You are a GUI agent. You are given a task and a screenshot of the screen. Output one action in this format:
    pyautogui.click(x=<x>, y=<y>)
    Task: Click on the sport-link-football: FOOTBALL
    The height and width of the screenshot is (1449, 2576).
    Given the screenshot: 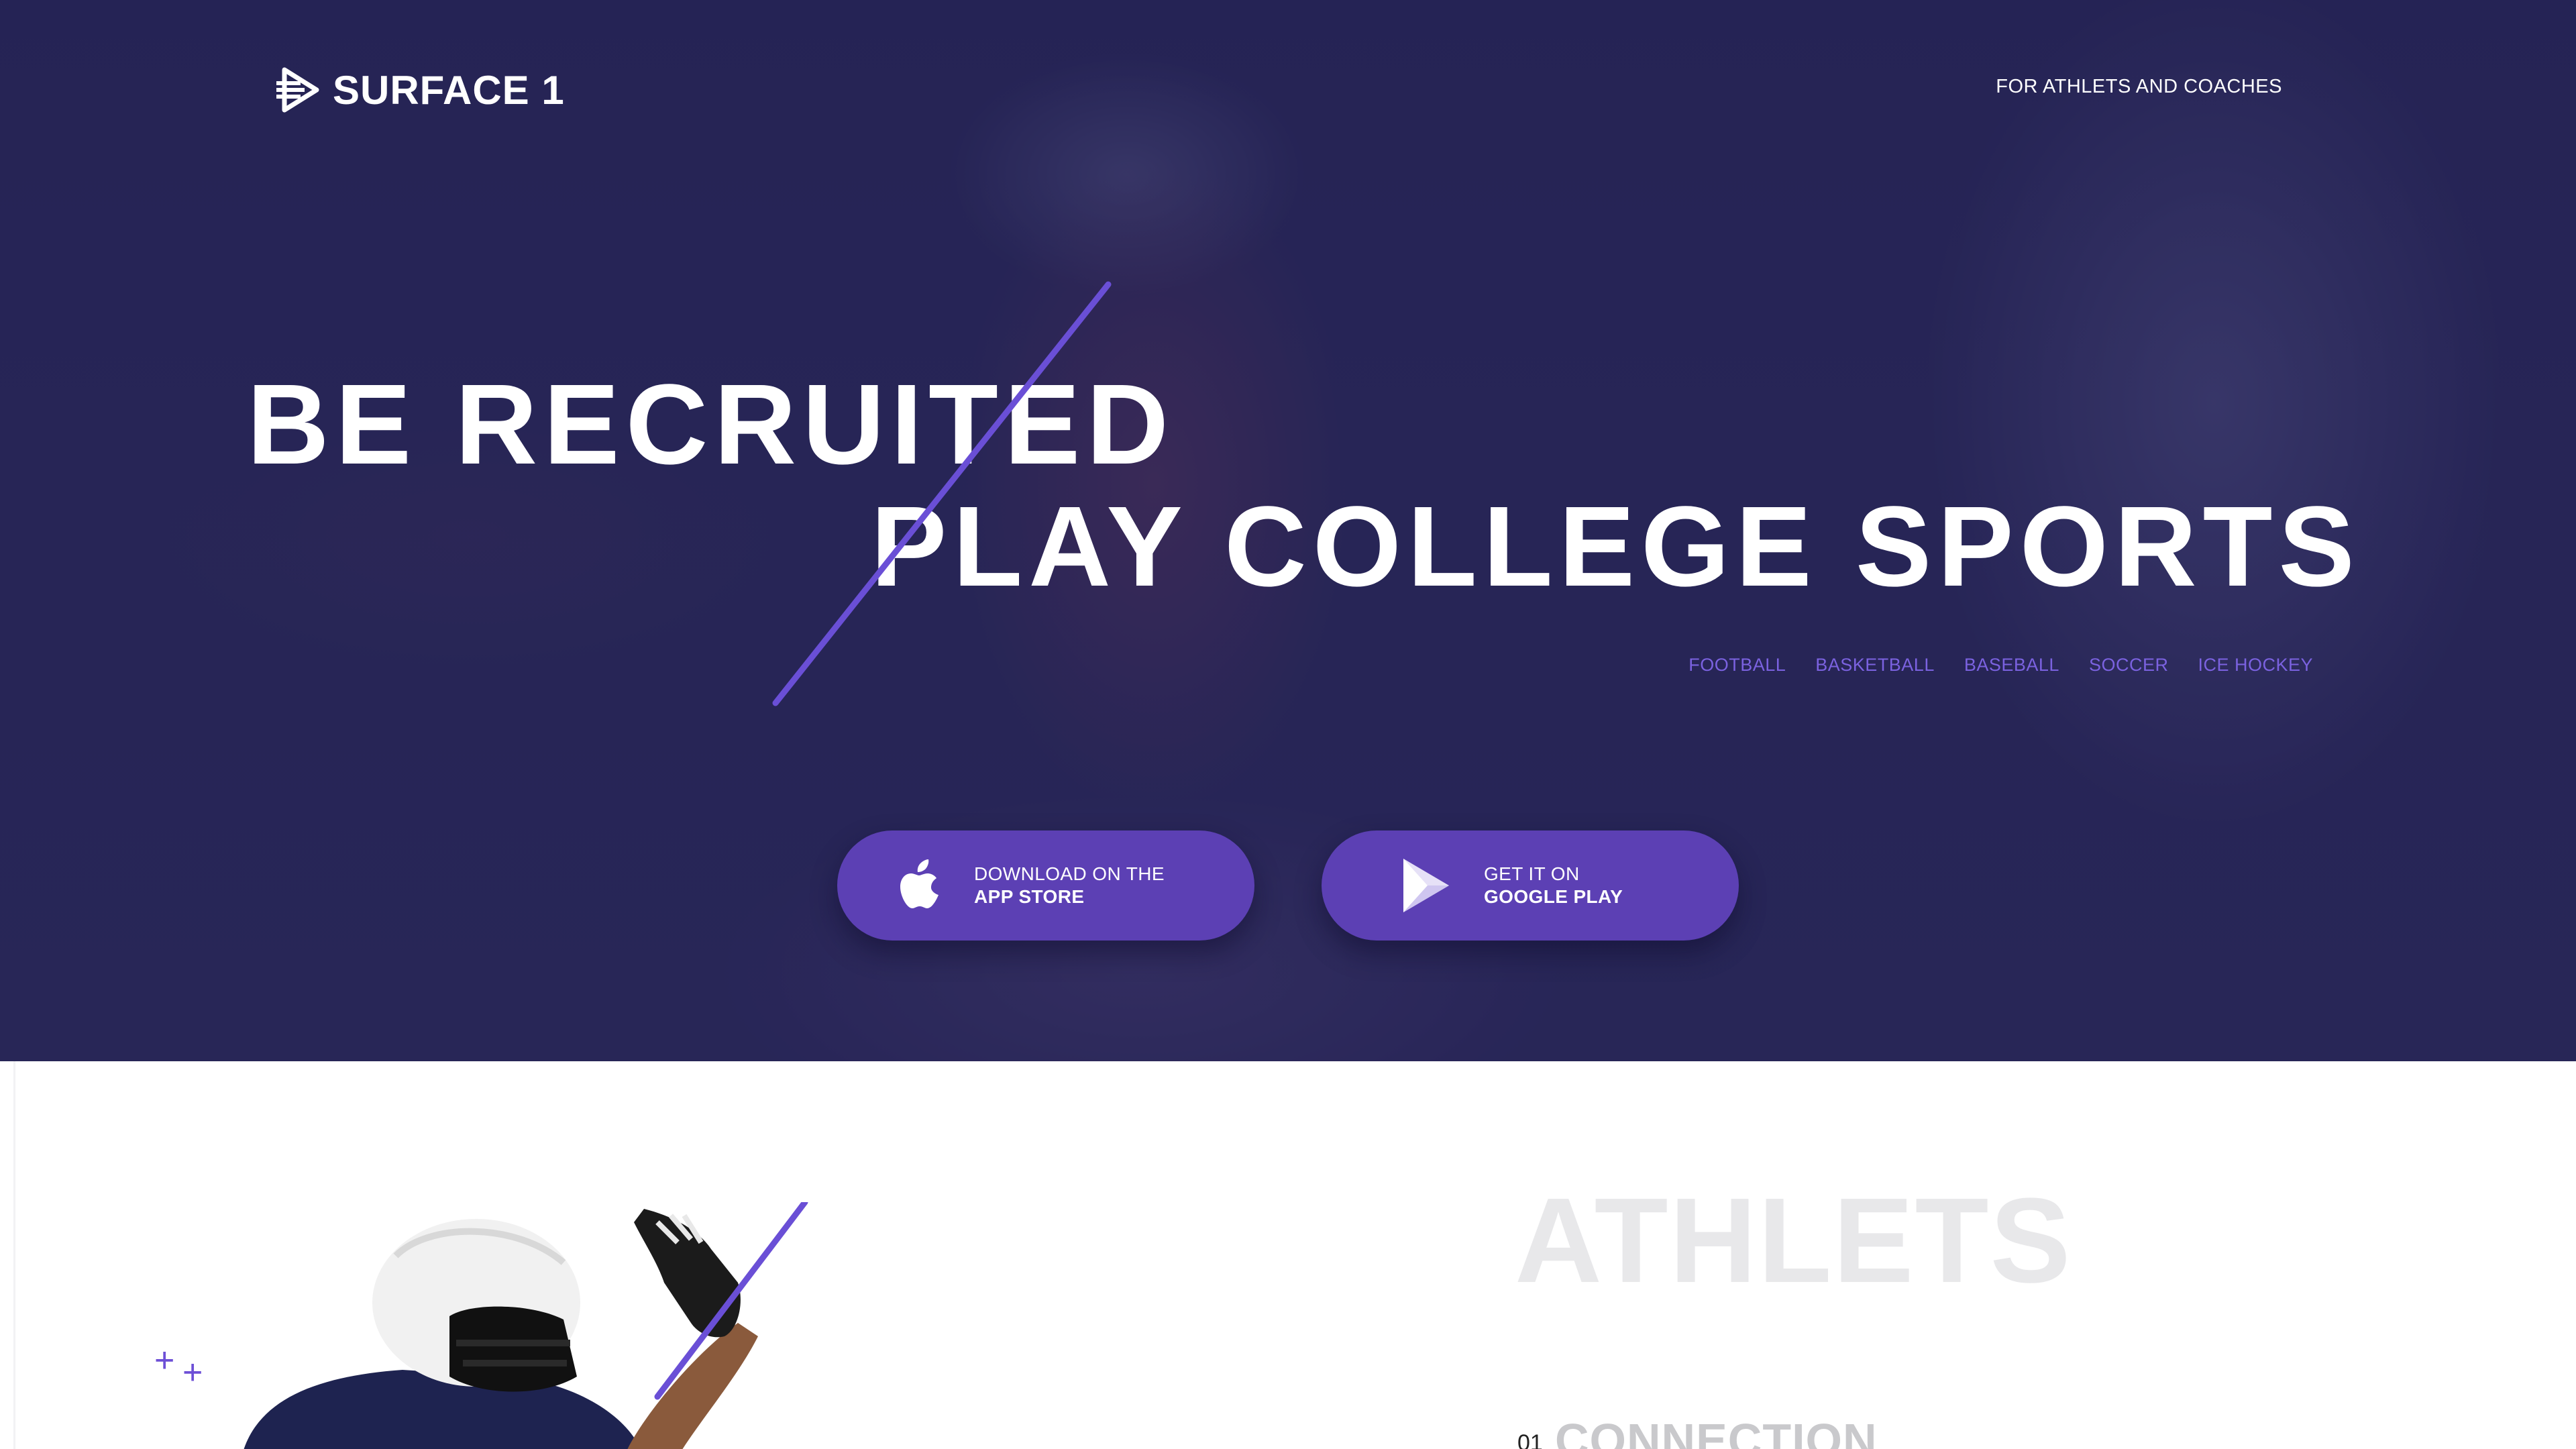 What is the action you would take?
    pyautogui.click(x=1737, y=665)
    